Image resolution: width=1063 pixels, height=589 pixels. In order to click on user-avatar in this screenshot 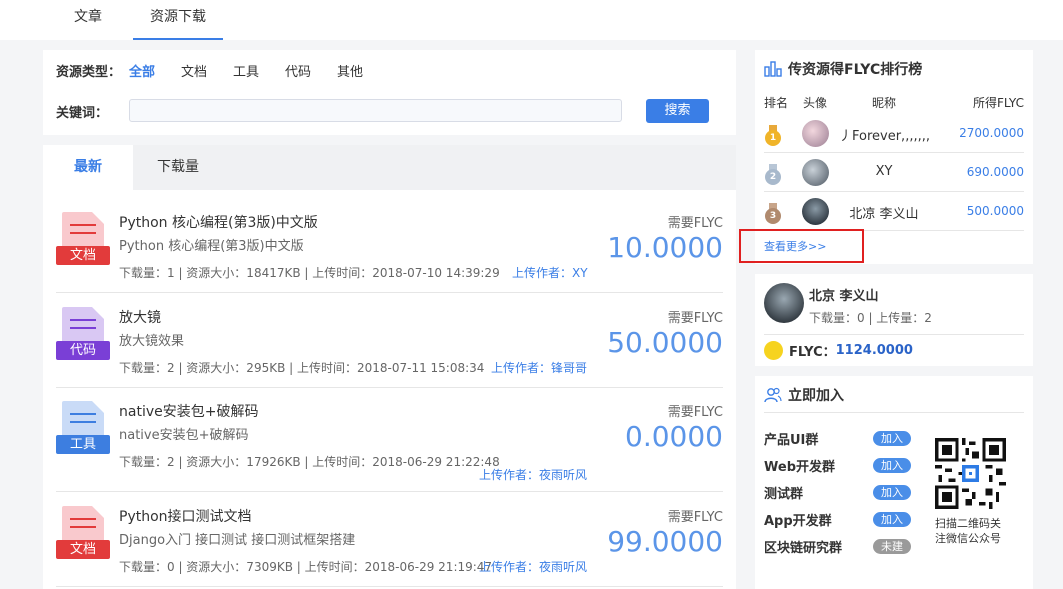, I will do `click(784, 303)`.